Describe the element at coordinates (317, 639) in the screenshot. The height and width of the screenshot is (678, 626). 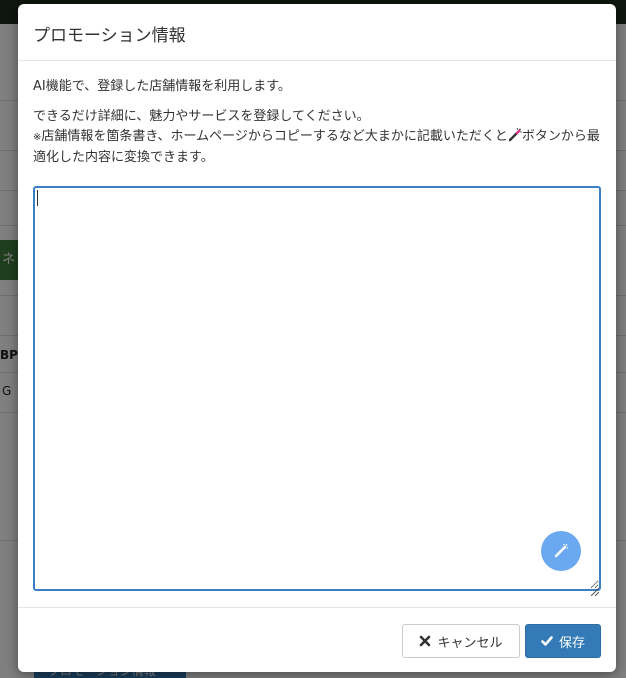
I see `modal-footer: キャンセル 保存` at that location.